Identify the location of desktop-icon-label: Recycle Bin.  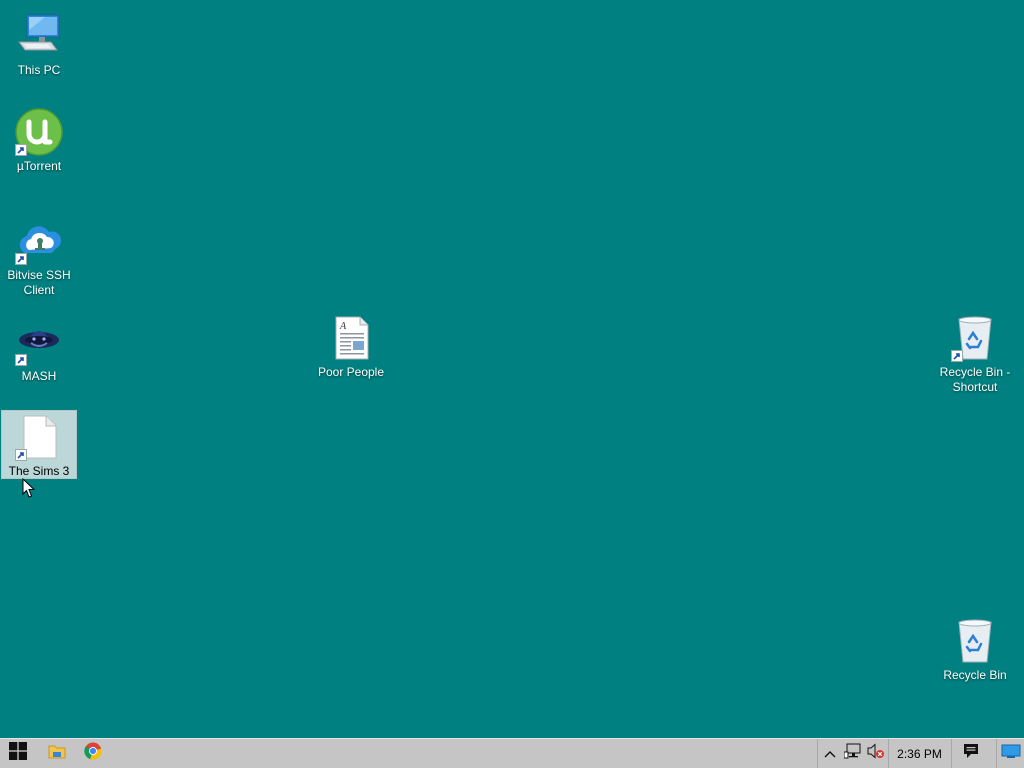
(975, 675).